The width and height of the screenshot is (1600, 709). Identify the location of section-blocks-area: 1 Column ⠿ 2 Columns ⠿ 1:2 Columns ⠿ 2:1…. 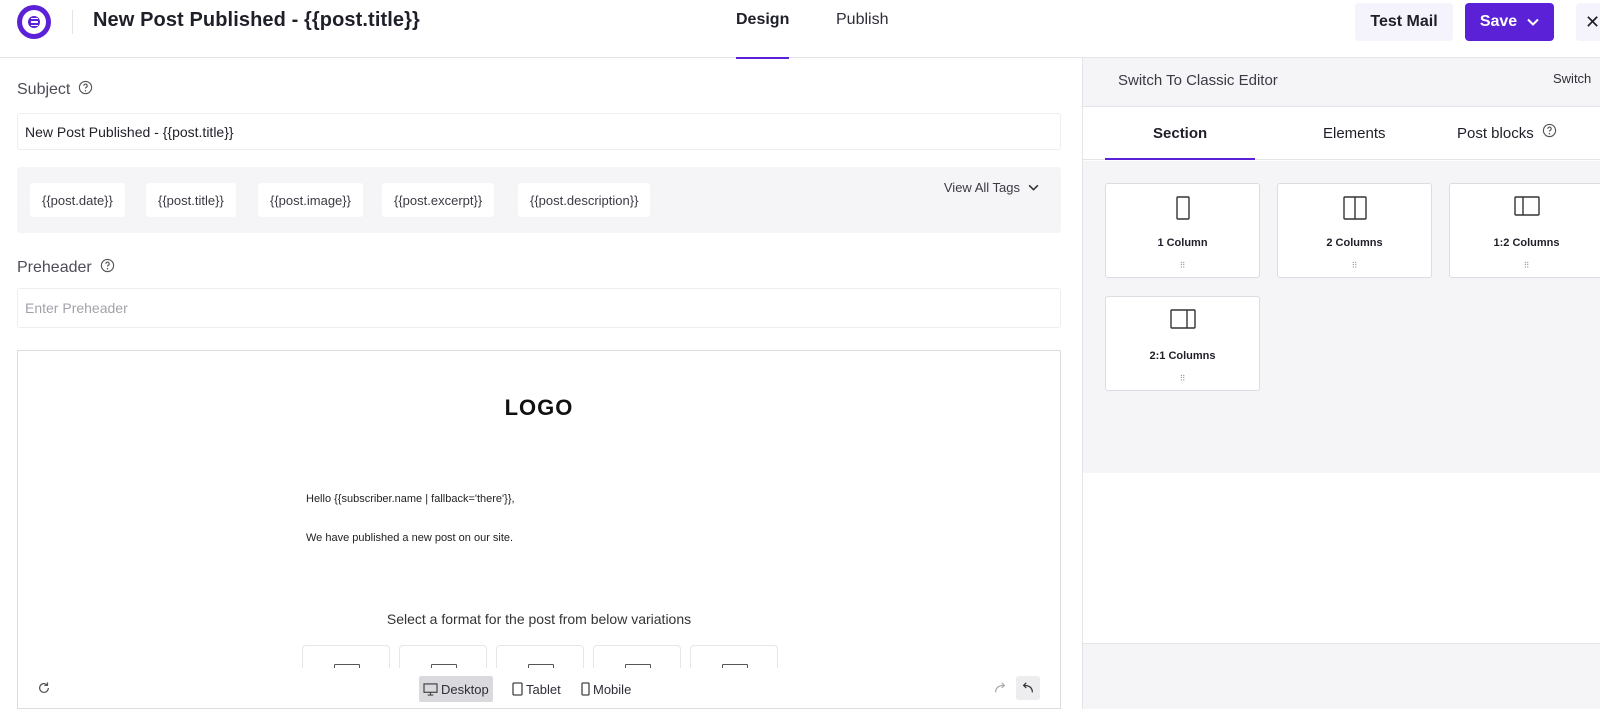
(1341, 317).